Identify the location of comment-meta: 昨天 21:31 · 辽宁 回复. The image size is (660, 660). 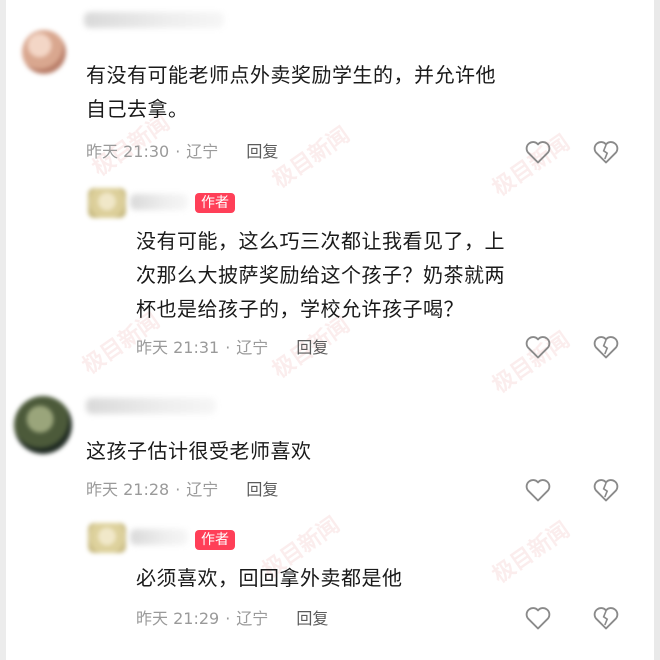
(232, 348).